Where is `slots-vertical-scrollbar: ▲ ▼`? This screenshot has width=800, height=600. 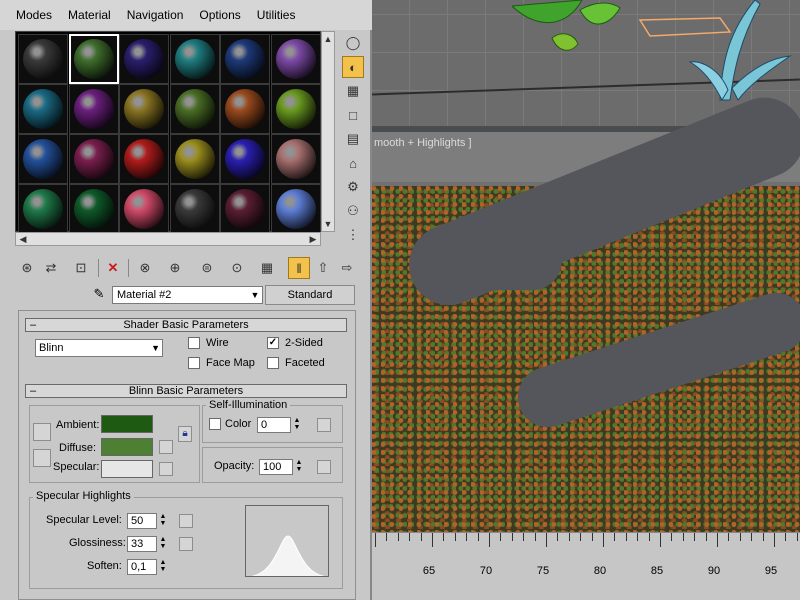
slots-vertical-scrollbar: ▲ ▼ is located at coordinates (328, 131).